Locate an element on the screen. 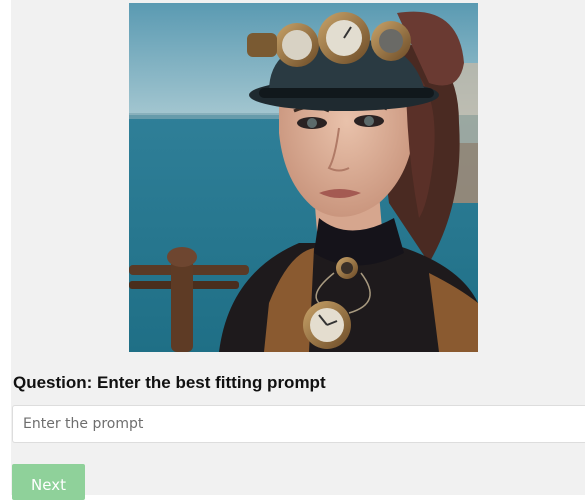 Image resolution: width=585 pixels, height=500 pixels. prompt-input is located at coordinates (298, 424).